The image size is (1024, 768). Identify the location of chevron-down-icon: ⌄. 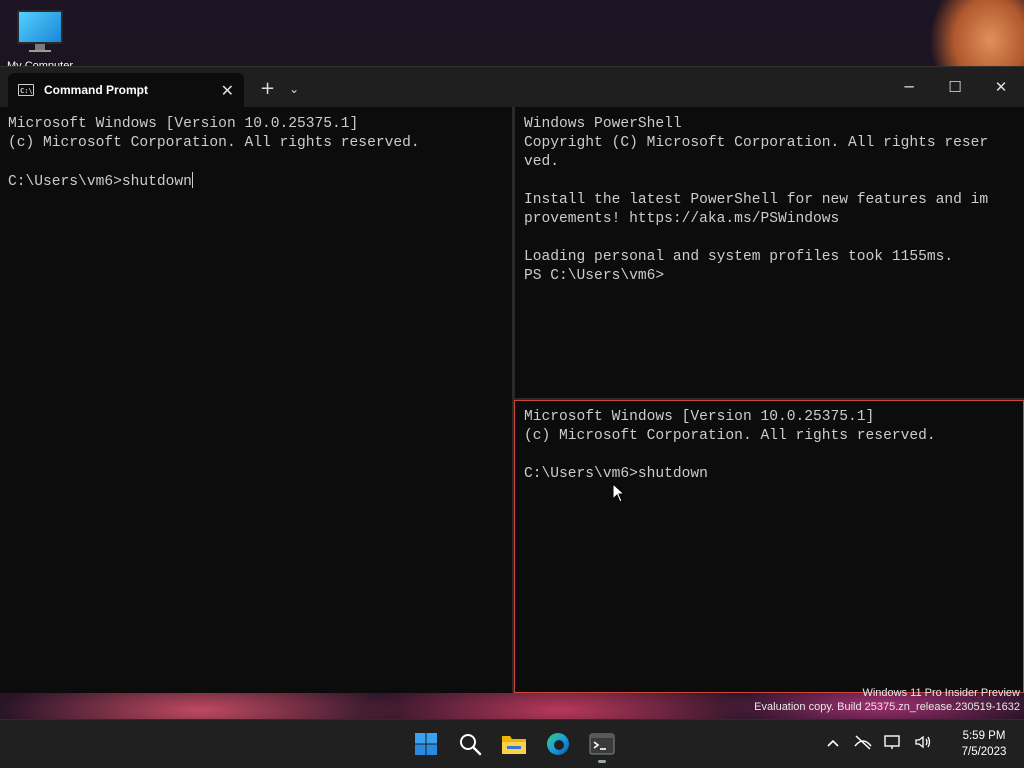
(294, 90).